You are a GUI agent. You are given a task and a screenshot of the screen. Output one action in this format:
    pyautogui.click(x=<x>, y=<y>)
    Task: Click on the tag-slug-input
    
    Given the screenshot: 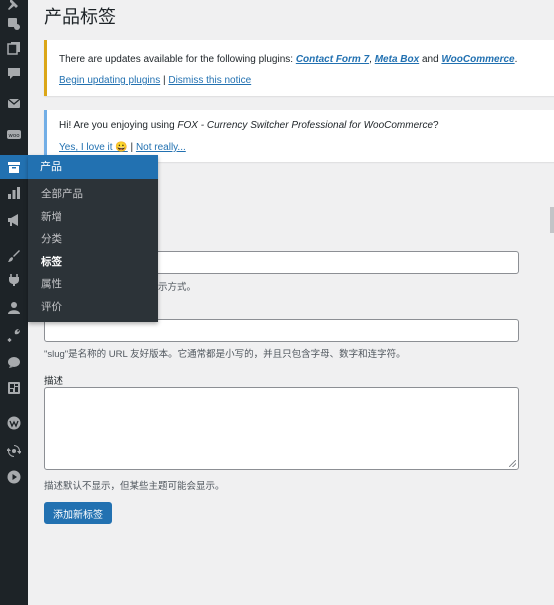 What is the action you would take?
    pyautogui.click(x=281, y=330)
    